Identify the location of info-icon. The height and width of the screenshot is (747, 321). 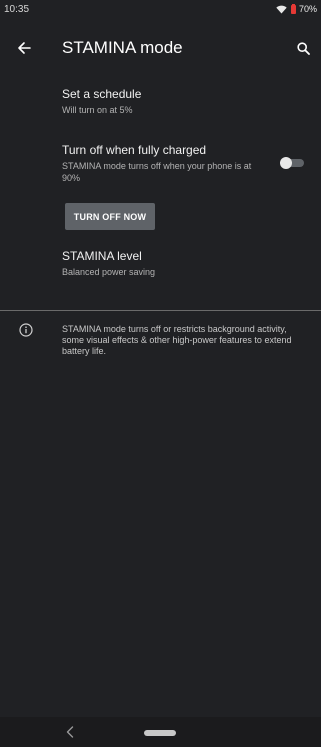
(26, 330).